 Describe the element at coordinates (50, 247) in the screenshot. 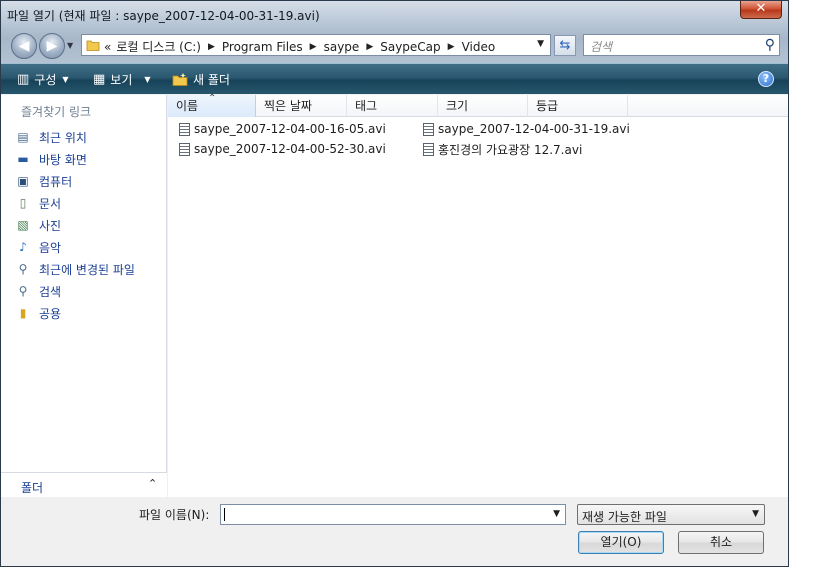

I see `nav-item-label: 음악` at that location.